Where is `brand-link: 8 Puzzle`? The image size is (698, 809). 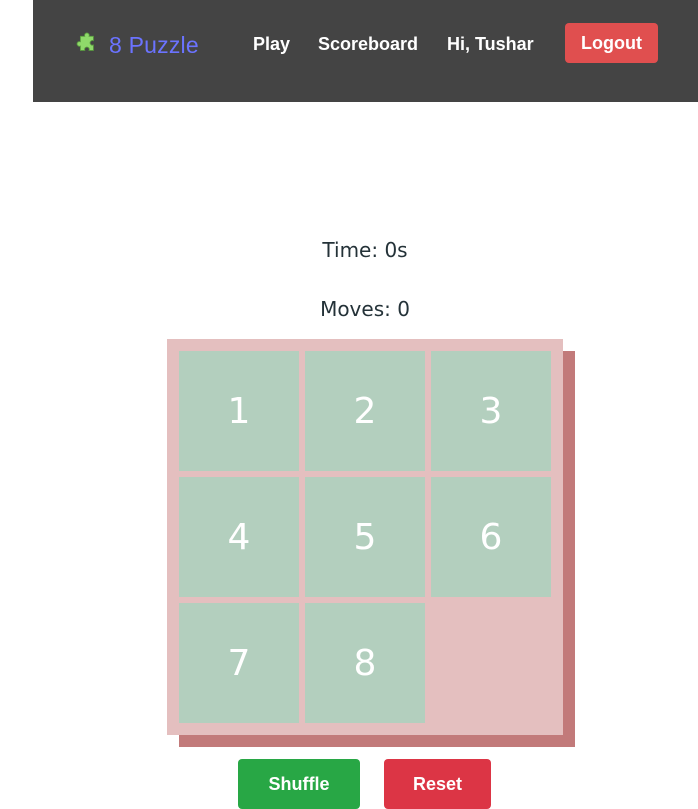
brand-link: 8 Puzzle is located at coordinates (137, 45).